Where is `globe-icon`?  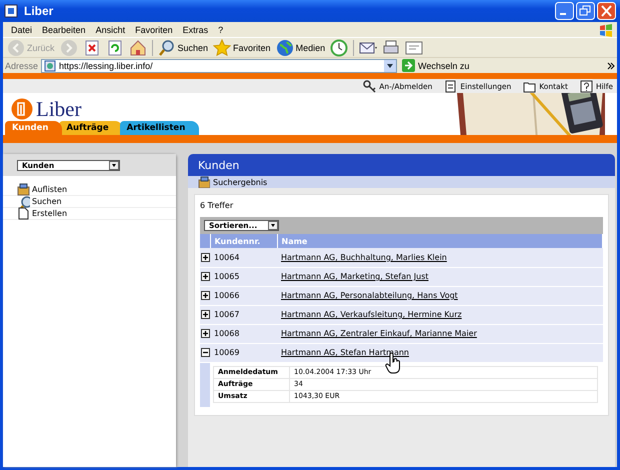
globe-icon is located at coordinates (285, 47).